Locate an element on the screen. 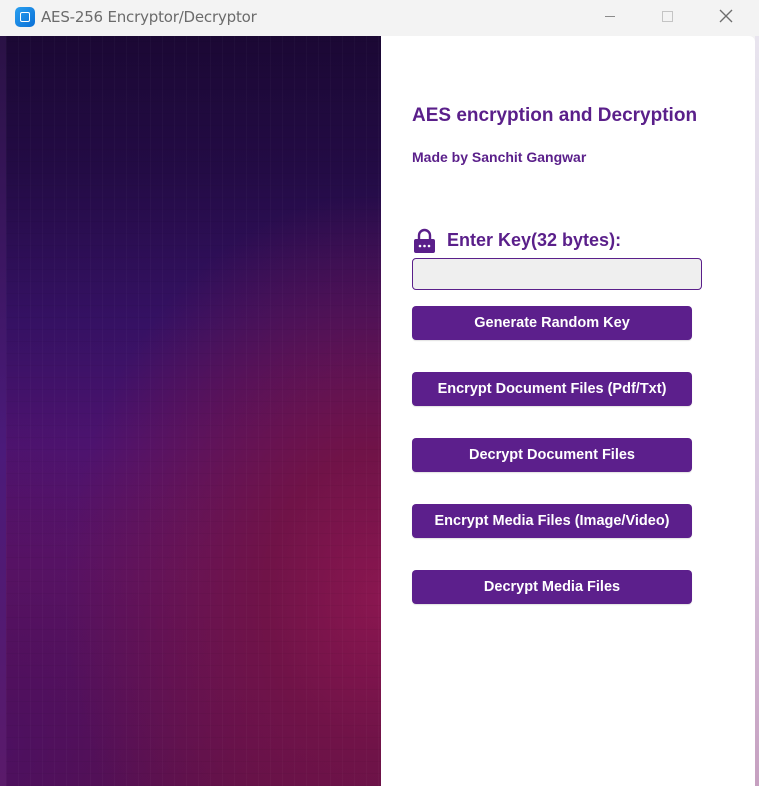  lock-icon is located at coordinates (424, 240).